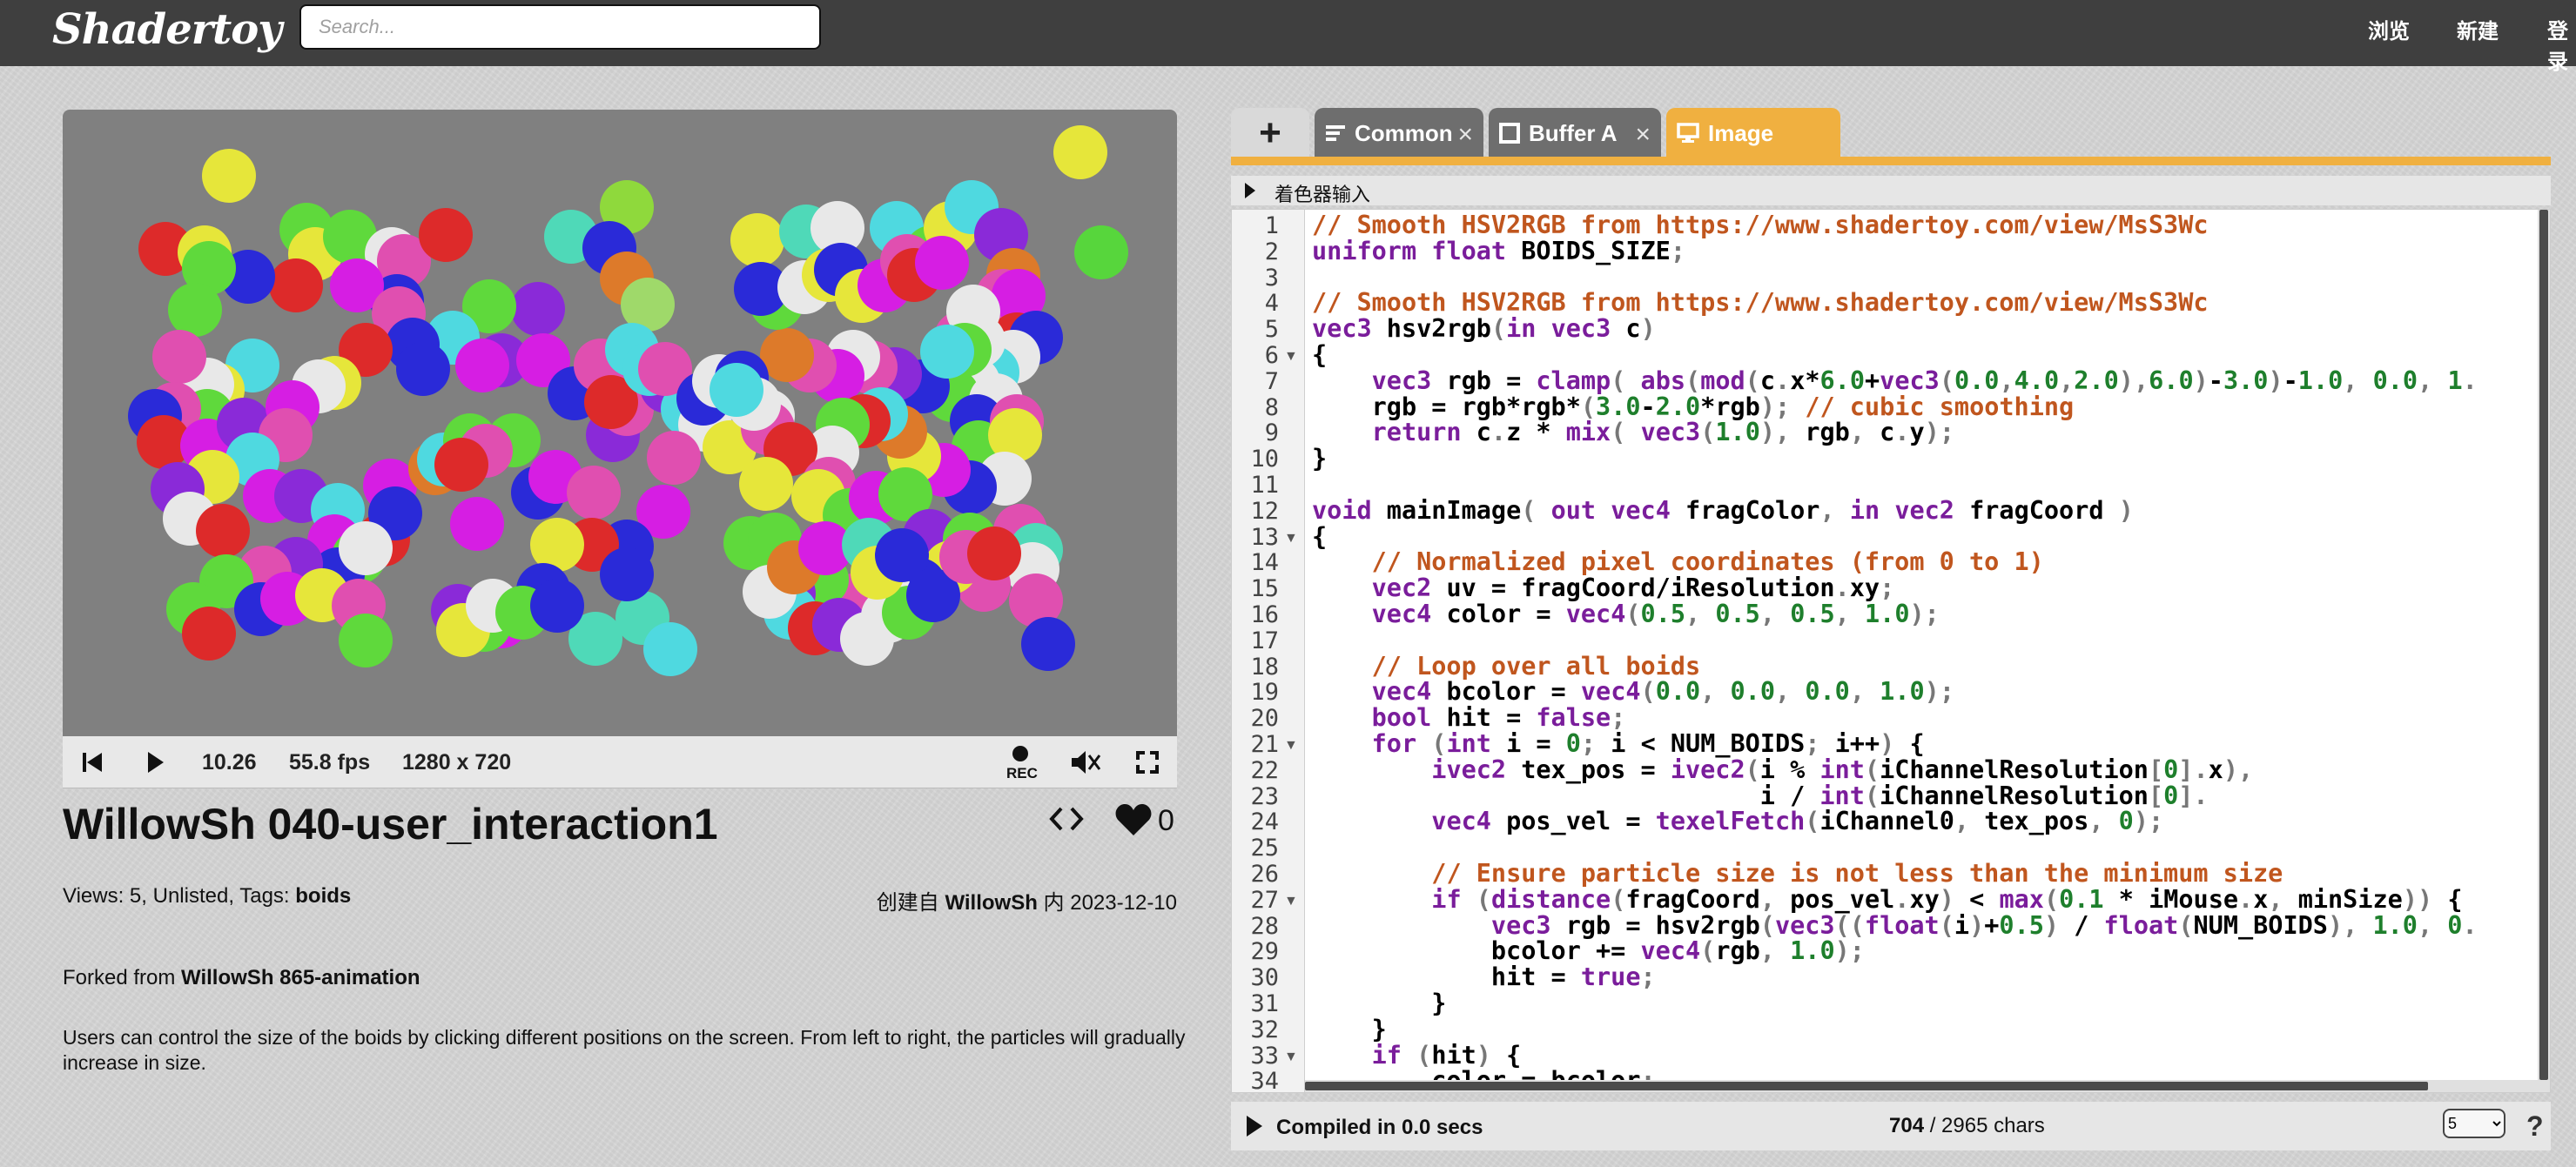 This screenshot has width=2576, height=1167. I want to click on font-size-select: 5, so click(2474, 1123).